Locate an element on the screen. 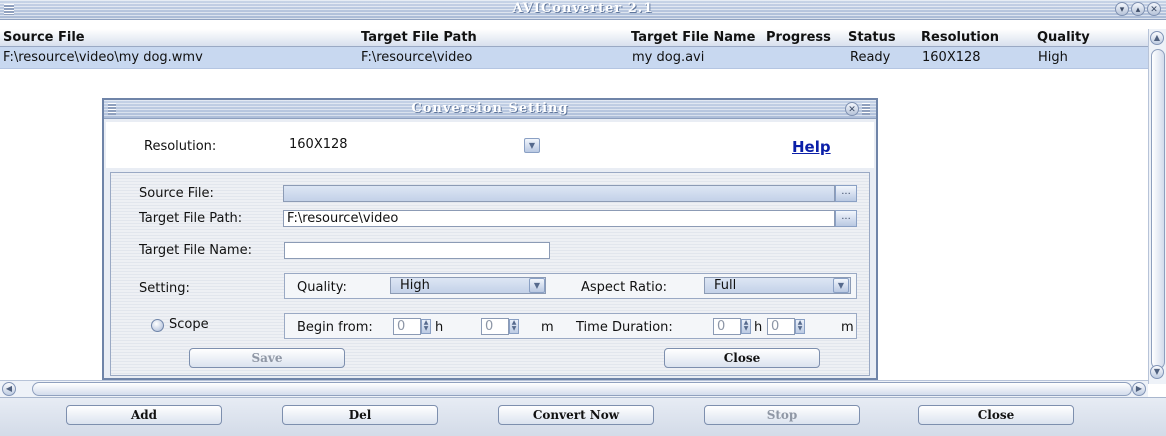 This screenshot has height=436, width=1166. cell-target-file-path: F:\resource\video is located at coordinates (417, 57).